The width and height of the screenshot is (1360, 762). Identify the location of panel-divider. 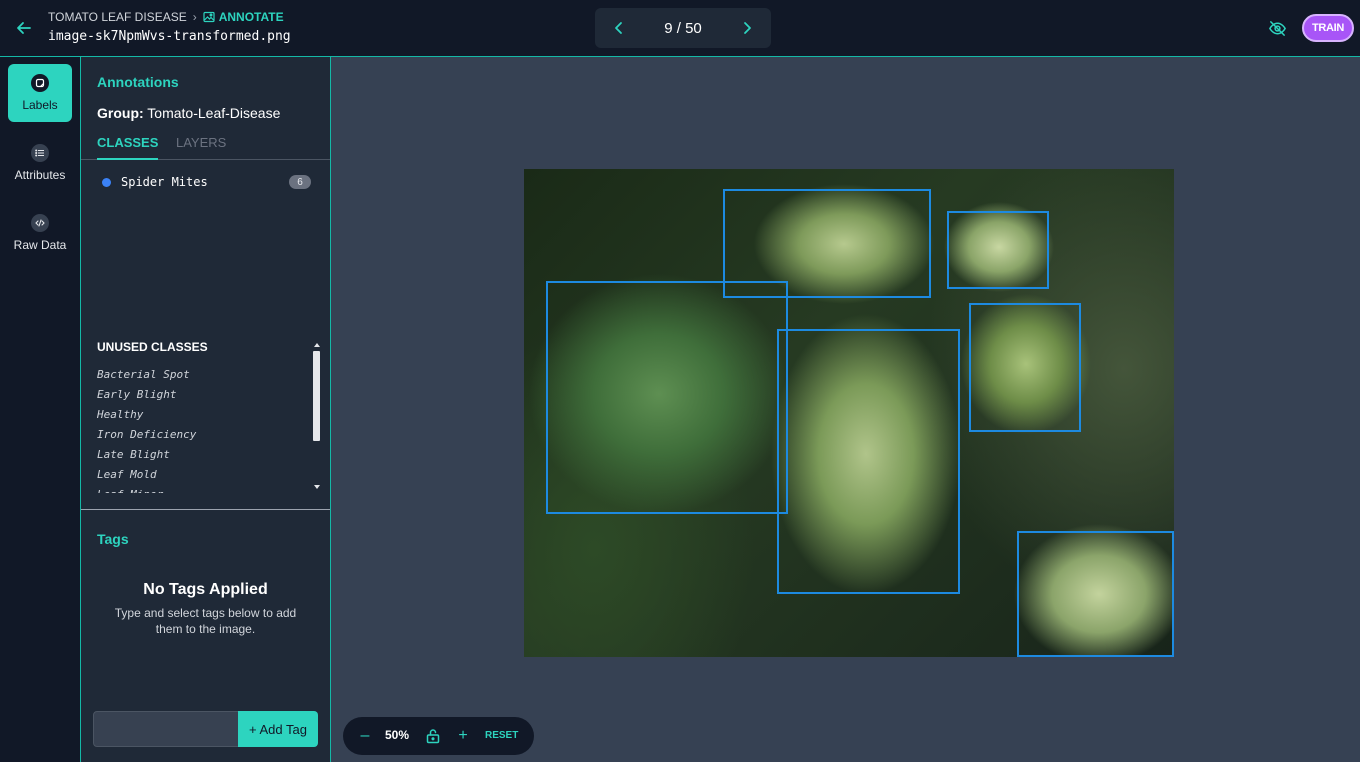
(205, 509).